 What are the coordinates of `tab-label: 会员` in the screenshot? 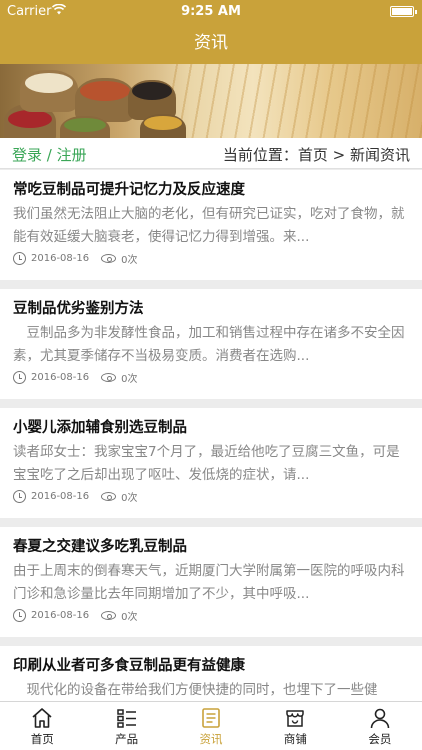 It's located at (380, 739).